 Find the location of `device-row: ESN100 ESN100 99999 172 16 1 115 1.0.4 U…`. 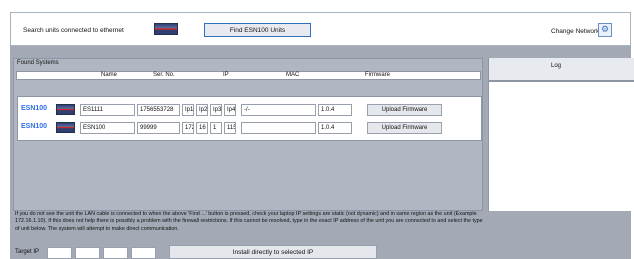

device-row: ESN100 ESN100 99999 172 16 1 115 1.0.4 U… is located at coordinates (250, 128).